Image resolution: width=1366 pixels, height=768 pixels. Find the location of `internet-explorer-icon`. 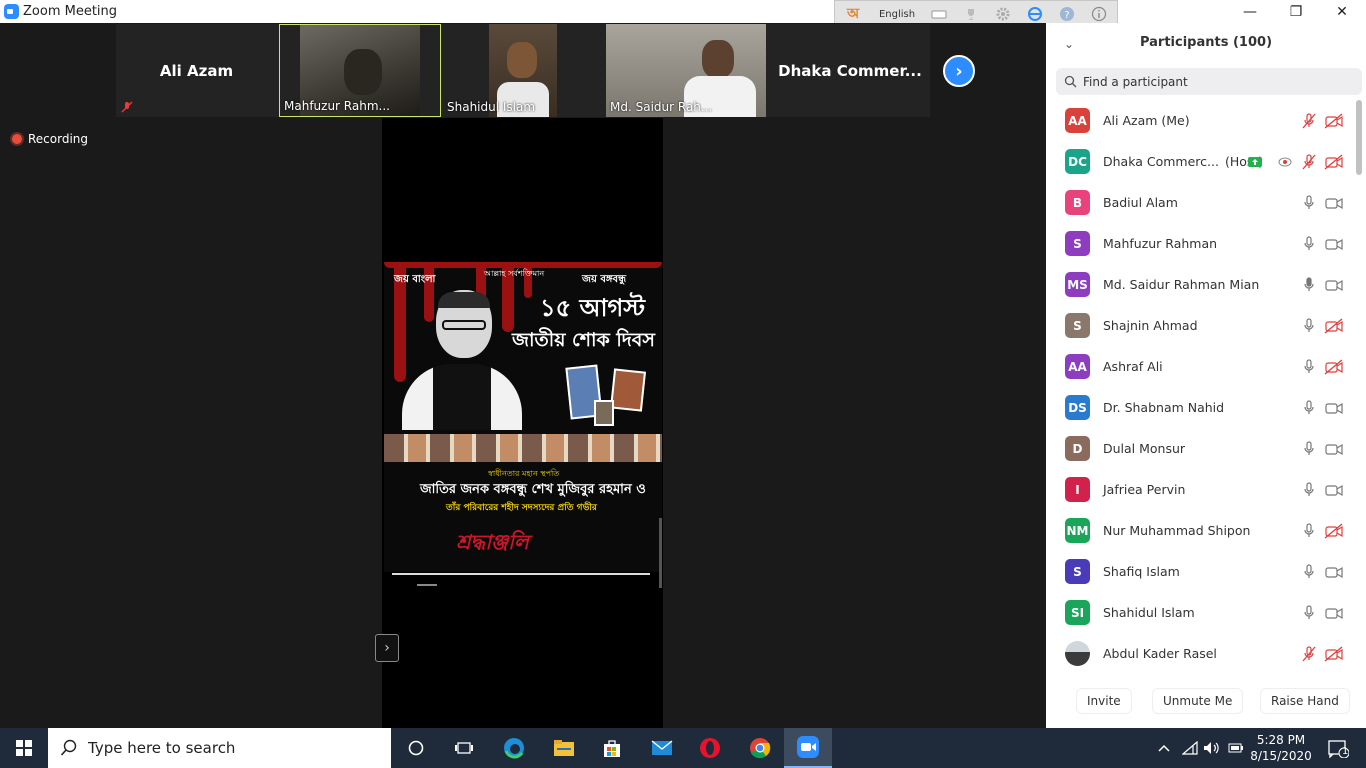

internet-explorer-icon is located at coordinates (1035, 14).